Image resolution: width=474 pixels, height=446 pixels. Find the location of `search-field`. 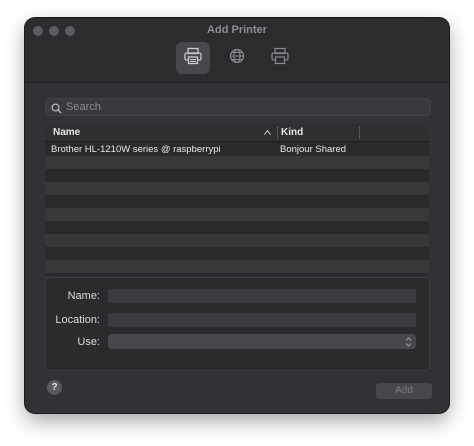

search-field is located at coordinates (238, 107).